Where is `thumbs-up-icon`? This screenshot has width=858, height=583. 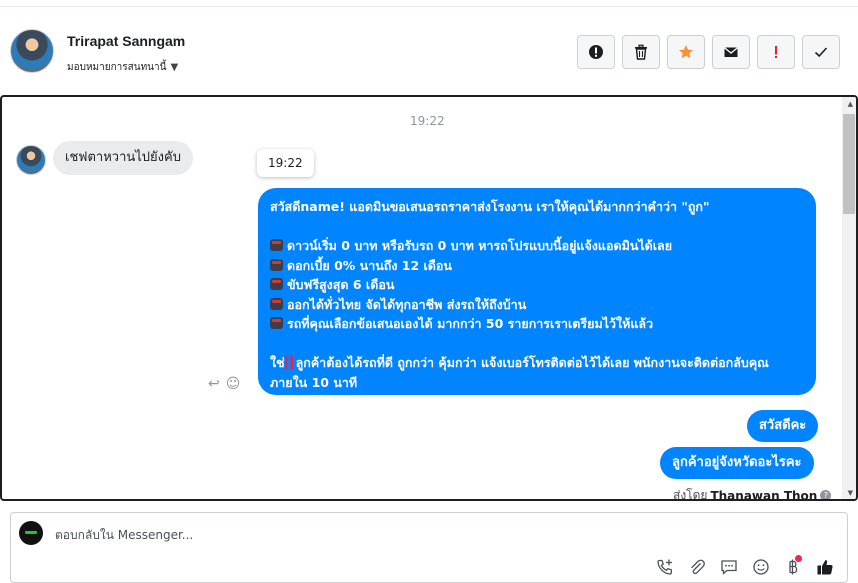 thumbs-up-icon is located at coordinates (825, 567).